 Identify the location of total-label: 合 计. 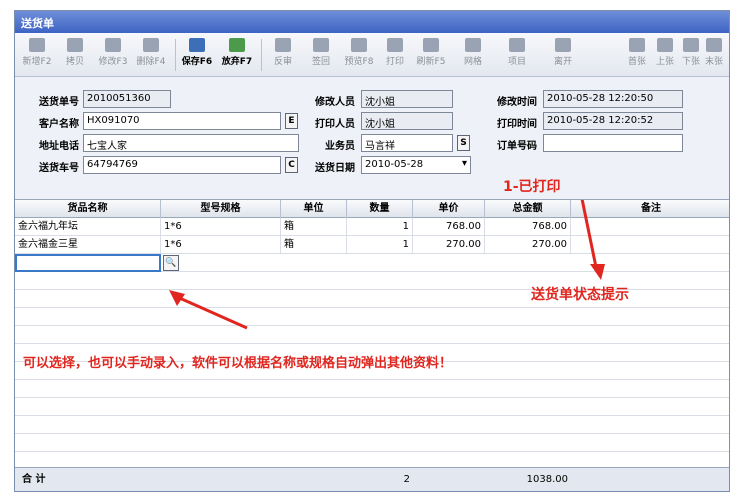
(34, 479).